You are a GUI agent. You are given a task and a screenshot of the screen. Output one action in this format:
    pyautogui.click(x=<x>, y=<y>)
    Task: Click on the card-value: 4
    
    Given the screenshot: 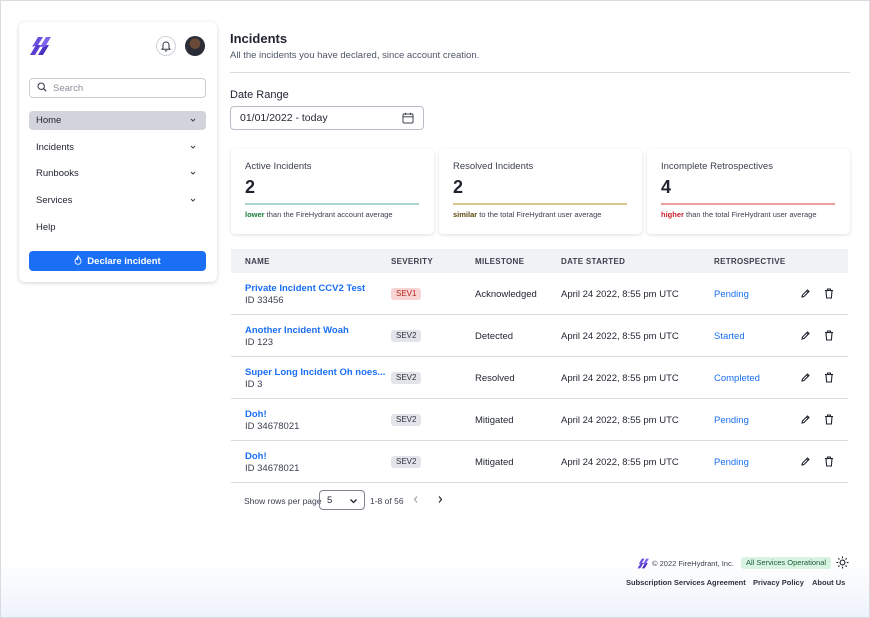 What is the action you would take?
    pyautogui.click(x=666, y=187)
    